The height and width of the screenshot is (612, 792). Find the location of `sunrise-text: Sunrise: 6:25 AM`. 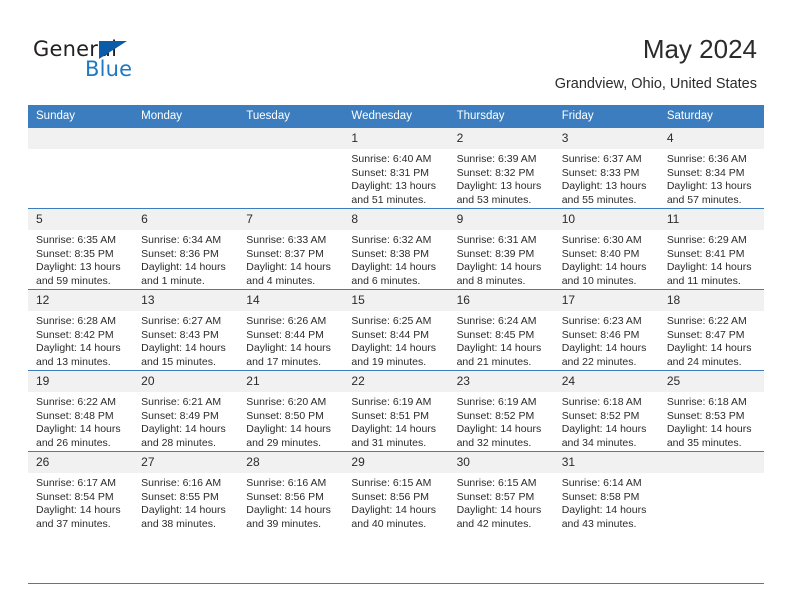

sunrise-text: Sunrise: 6:25 AM is located at coordinates (391, 321).